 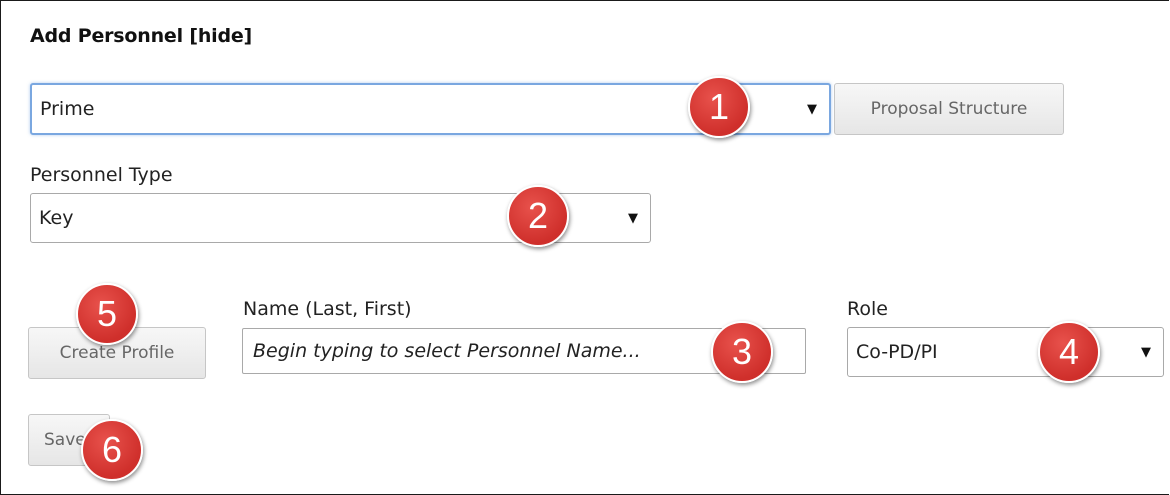 I want to click on callout-badge-3: 3, so click(x=742, y=352).